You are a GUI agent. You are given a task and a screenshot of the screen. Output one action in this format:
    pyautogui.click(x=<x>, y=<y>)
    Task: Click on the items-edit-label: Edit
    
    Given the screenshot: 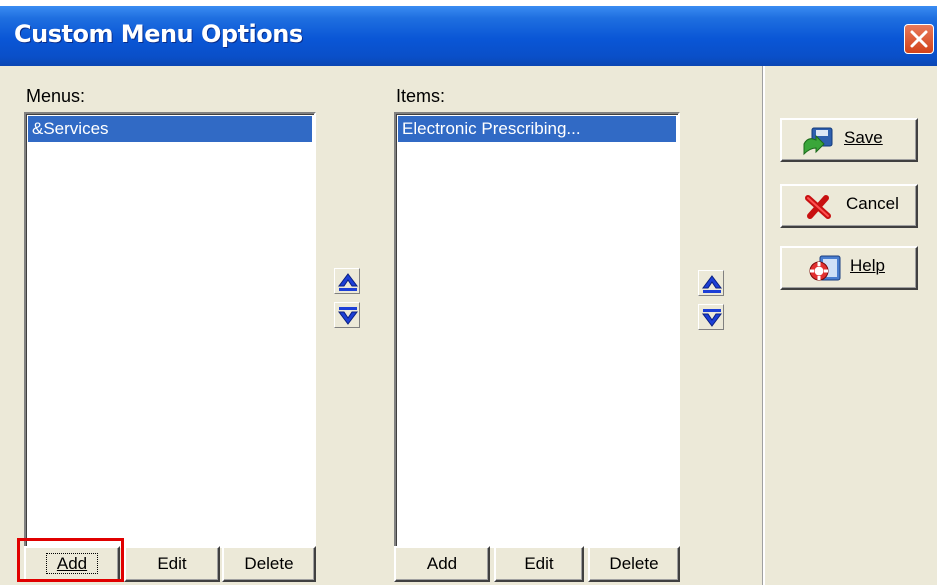 What is the action you would take?
    pyautogui.click(x=539, y=563)
    